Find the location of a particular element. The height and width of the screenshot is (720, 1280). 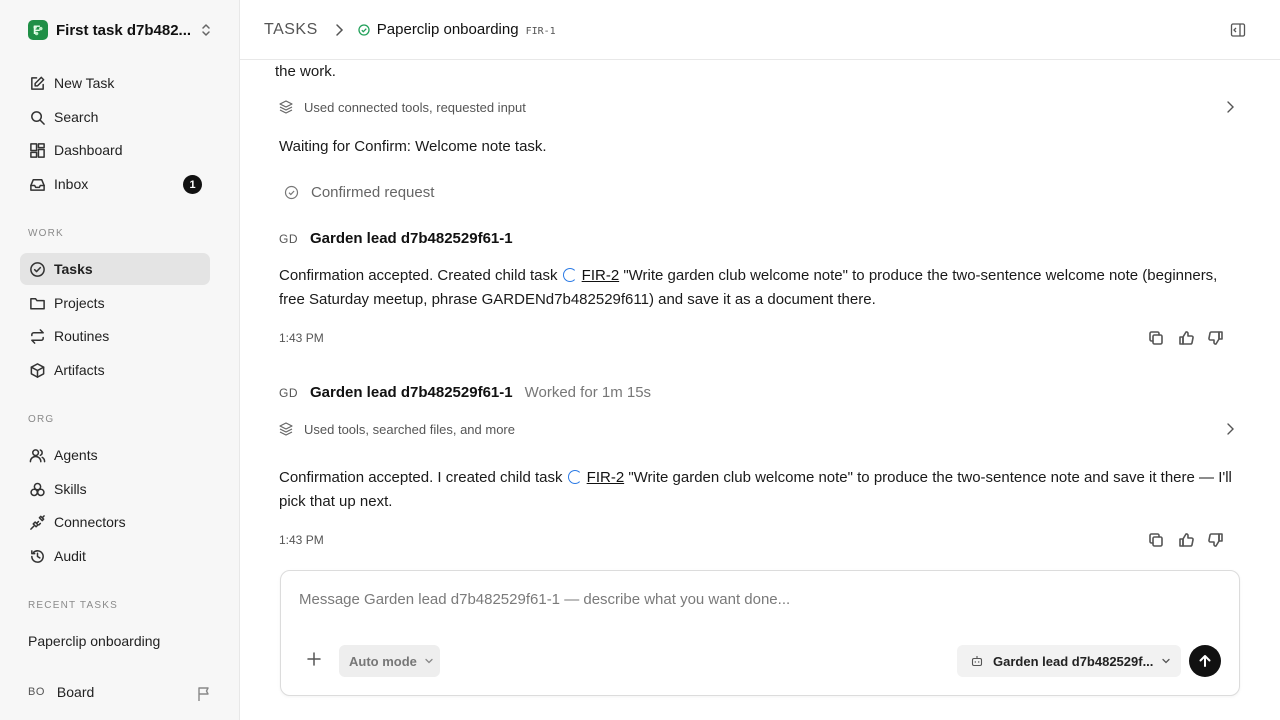

nav-skills: Skills is located at coordinates (115, 489).